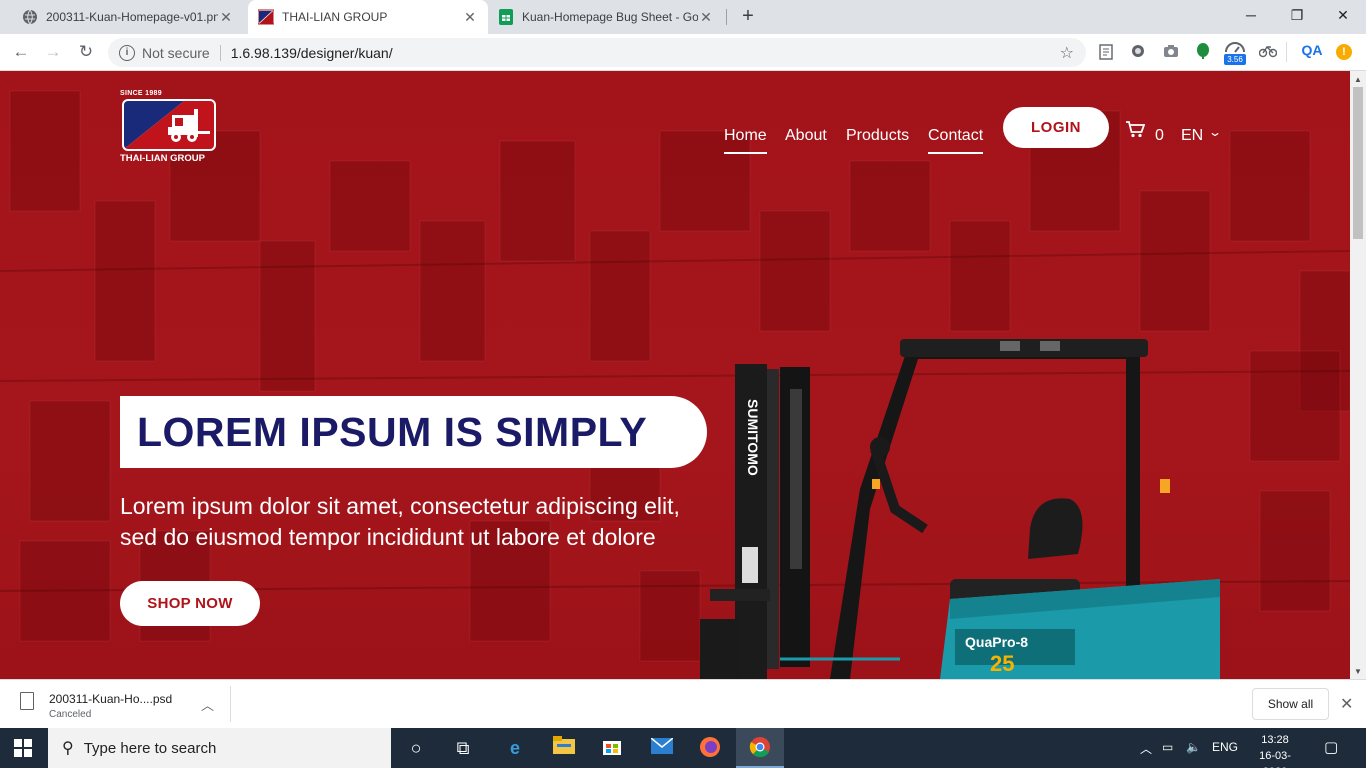  I want to click on bookmark-star-icon: ☆, so click(1067, 53).